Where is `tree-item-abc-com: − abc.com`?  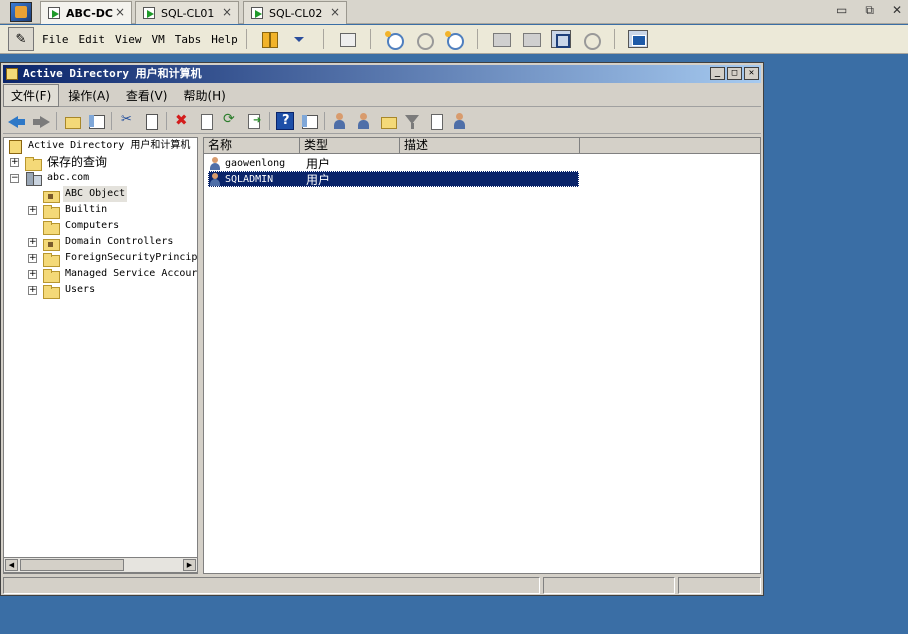
tree-item-abc-com: − abc.com is located at coordinates (50, 178).